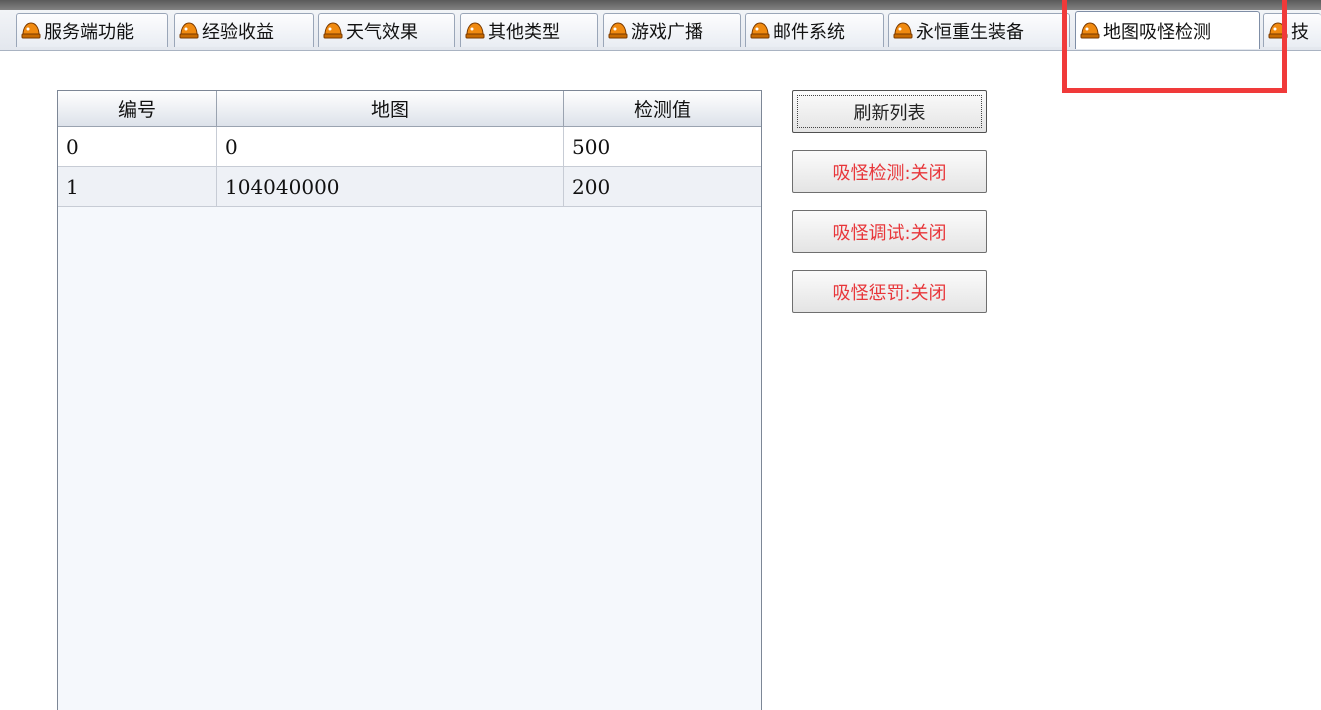  Describe the element at coordinates (970, 32) in the screenshot. I see `tab-label: 永恒重生装备` at that location.